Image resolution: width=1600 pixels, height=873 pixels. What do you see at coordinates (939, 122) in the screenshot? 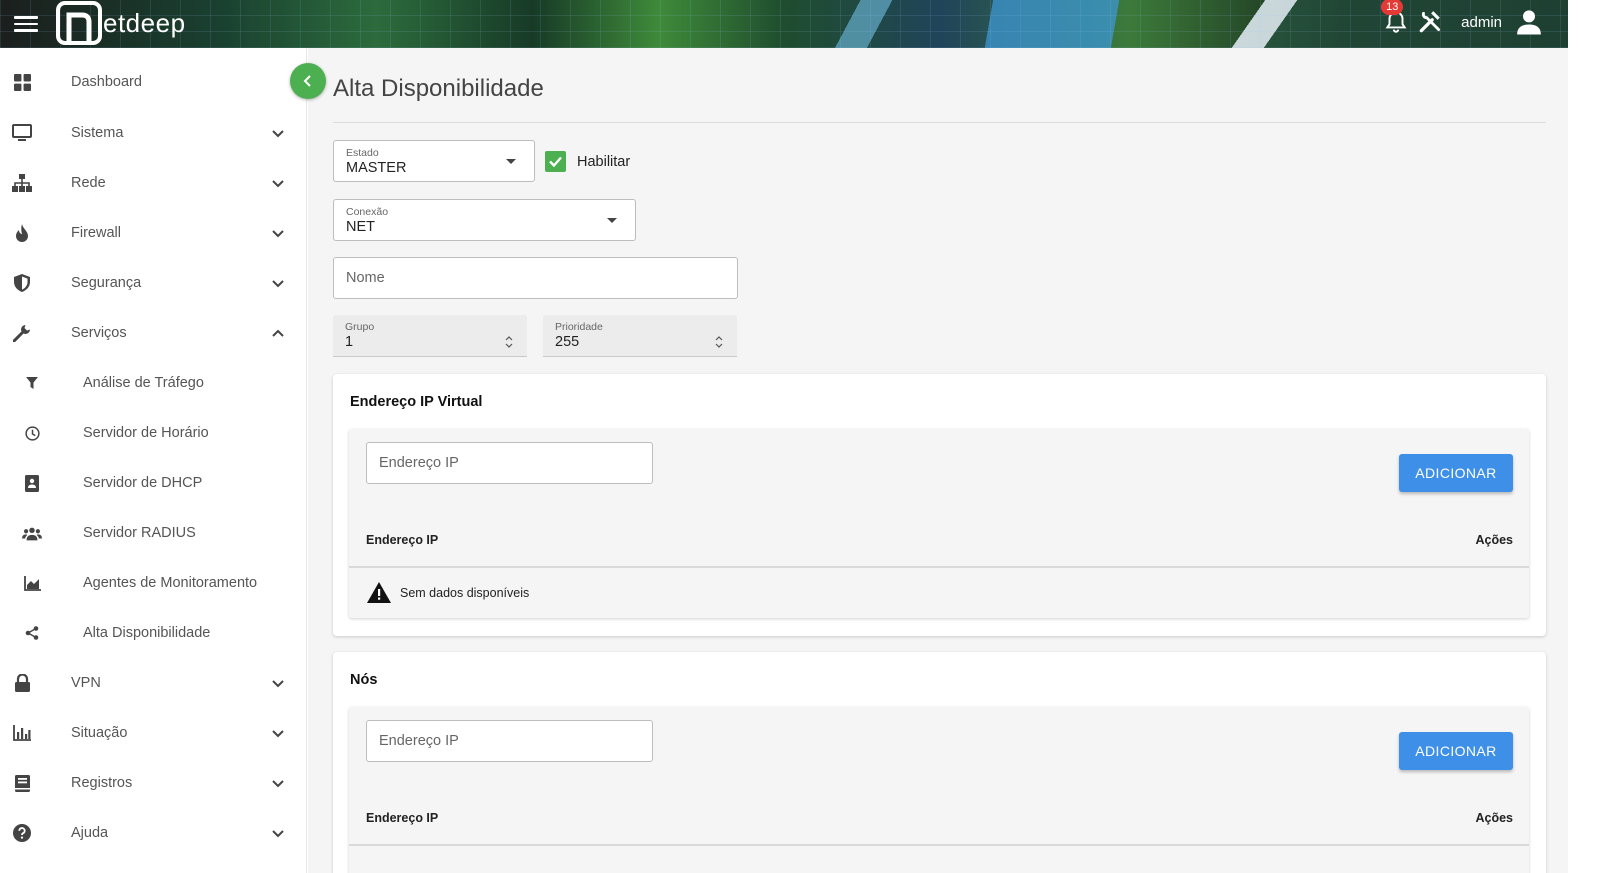
I see `title-divider` at bounding box center [939, 122].